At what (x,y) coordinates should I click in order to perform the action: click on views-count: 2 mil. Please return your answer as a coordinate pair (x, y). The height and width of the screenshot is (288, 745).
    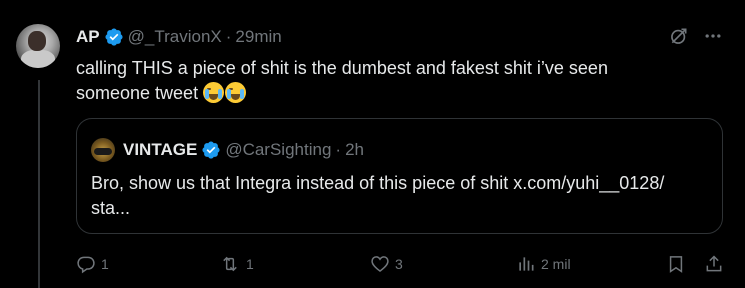
    Looking at the image, I should click on (556, 264).